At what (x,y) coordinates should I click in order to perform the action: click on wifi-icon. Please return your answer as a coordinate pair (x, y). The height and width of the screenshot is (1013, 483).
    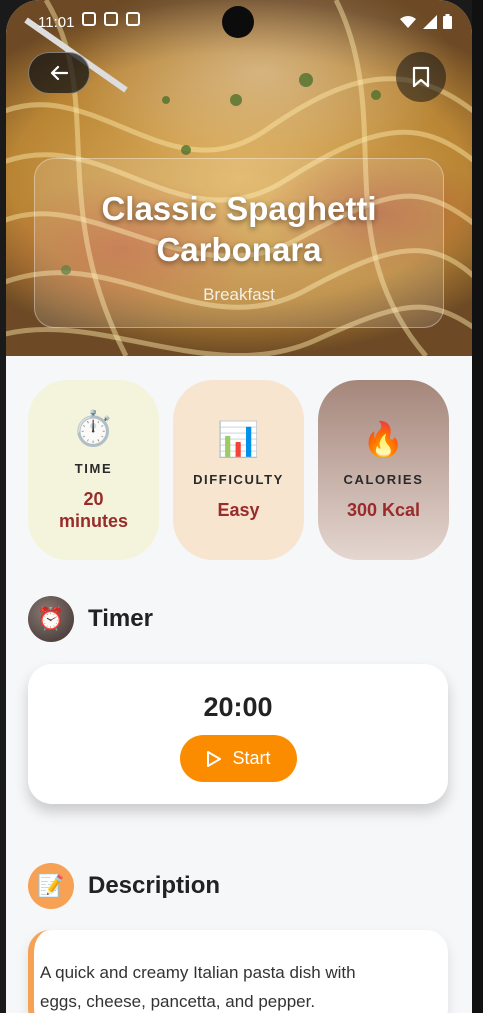
    Looking at the image, I should click on (408, 21).